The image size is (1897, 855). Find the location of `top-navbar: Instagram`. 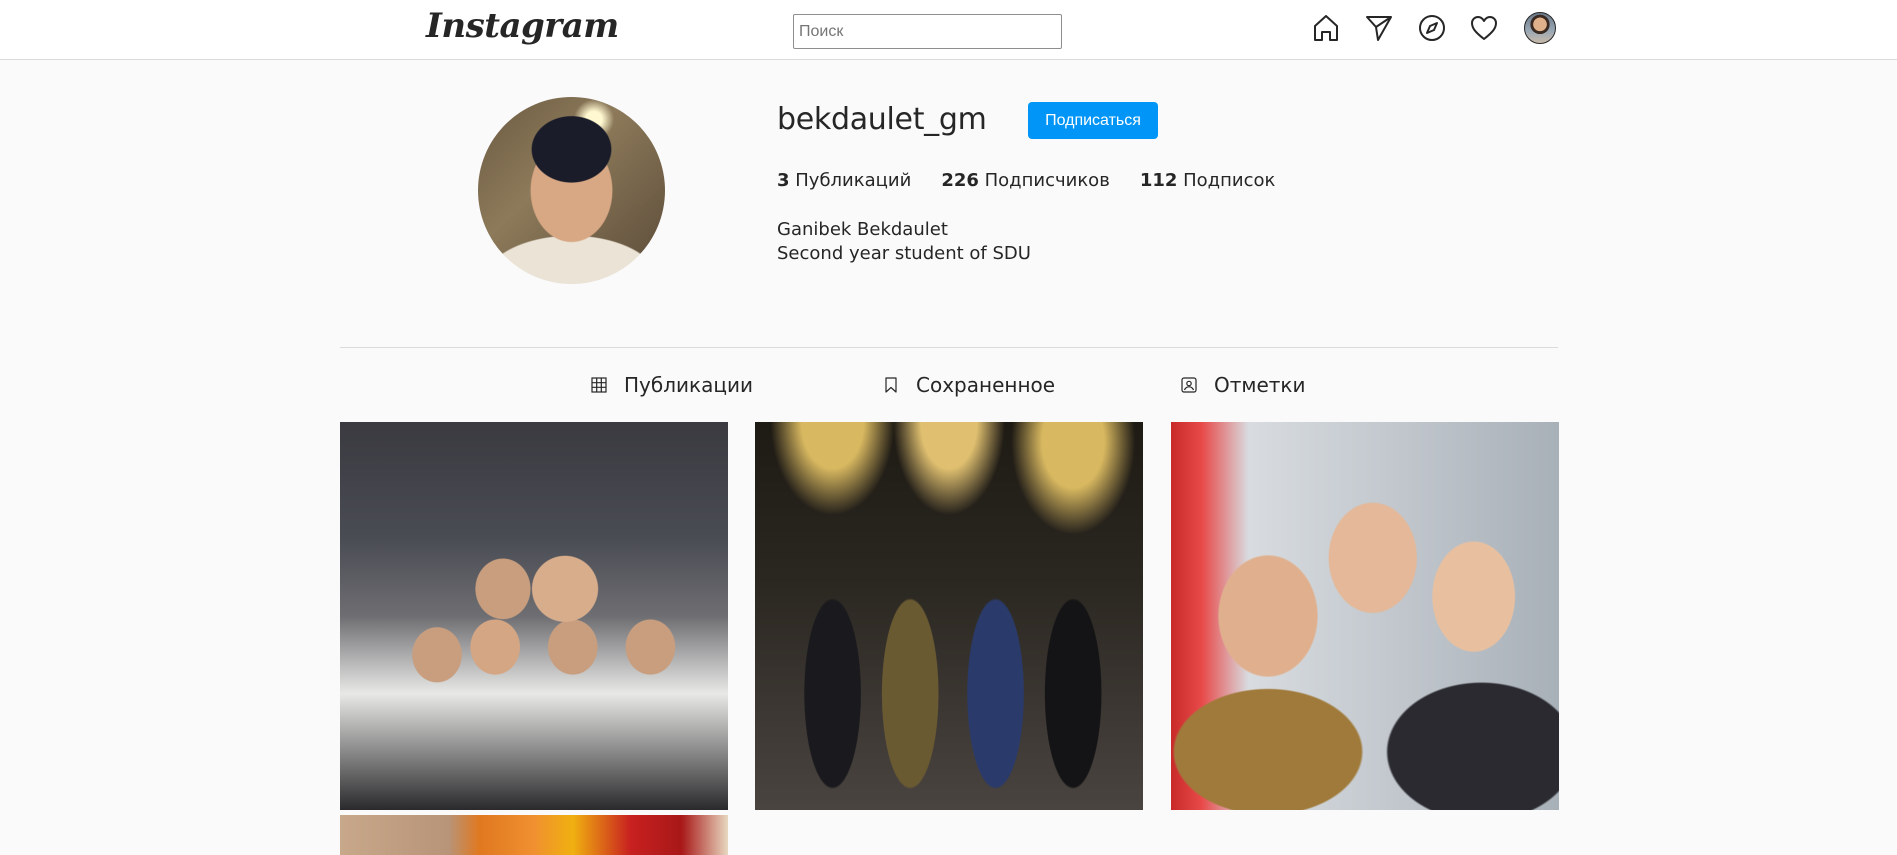

top-navbar: Instagram is located at coordinates (948, 30).